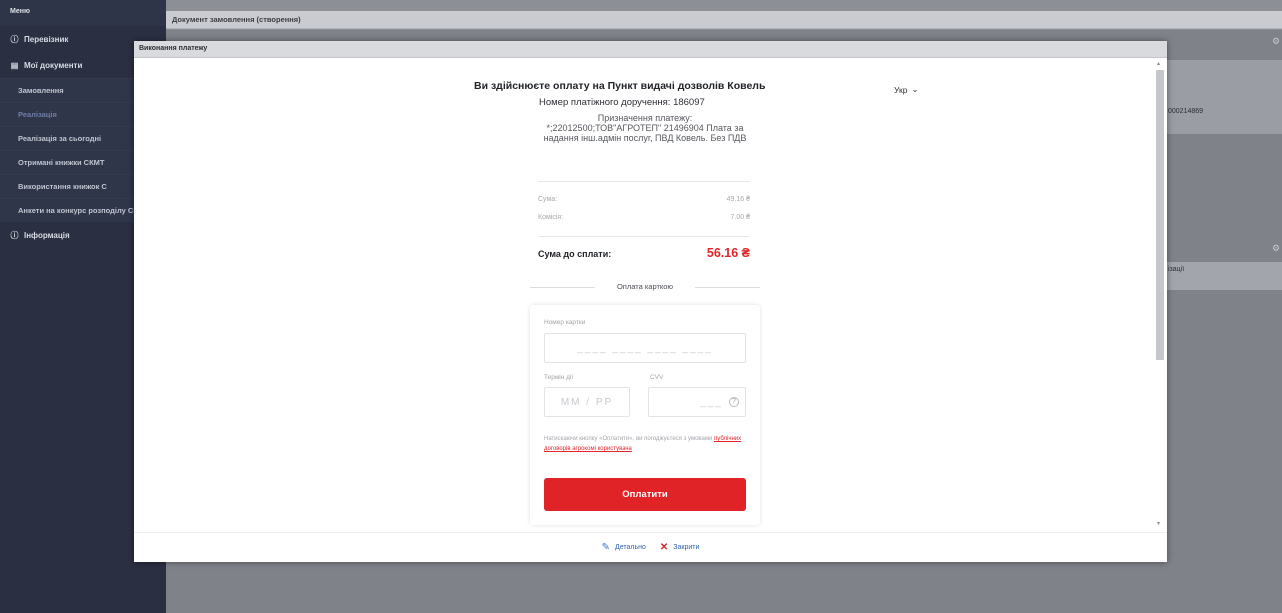  I want to click on cvv-placeholder: ___, so click(711, 402).